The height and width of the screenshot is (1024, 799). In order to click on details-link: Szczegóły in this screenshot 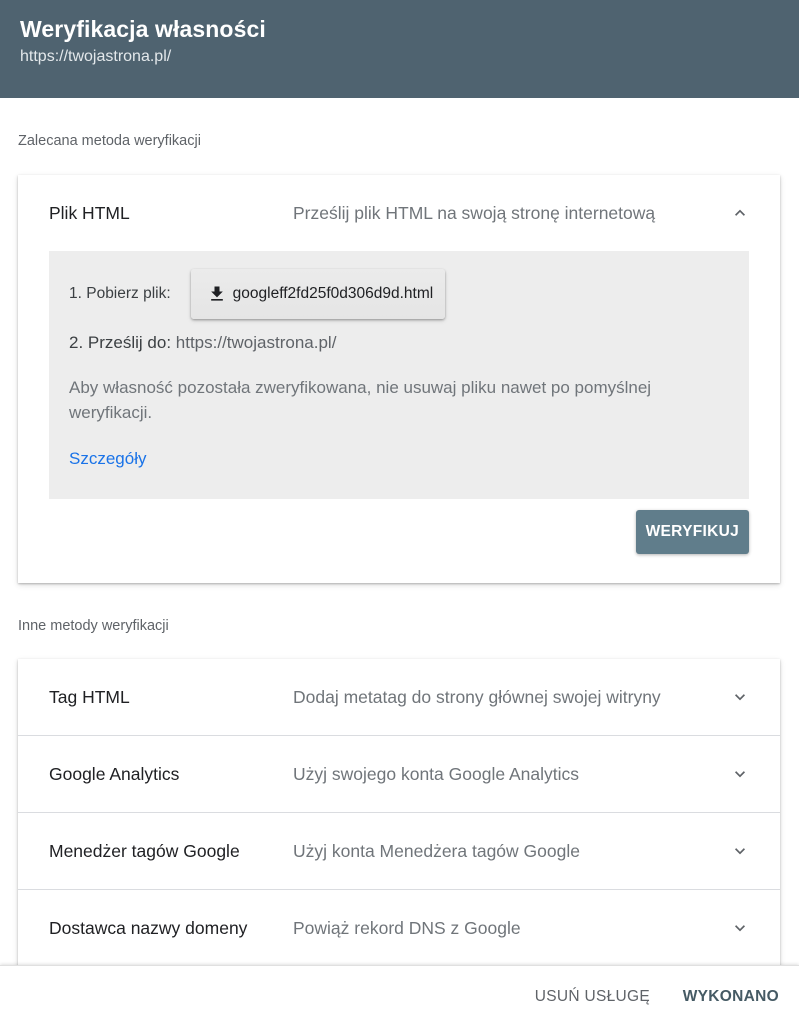, I will do `click(107, 459)`.